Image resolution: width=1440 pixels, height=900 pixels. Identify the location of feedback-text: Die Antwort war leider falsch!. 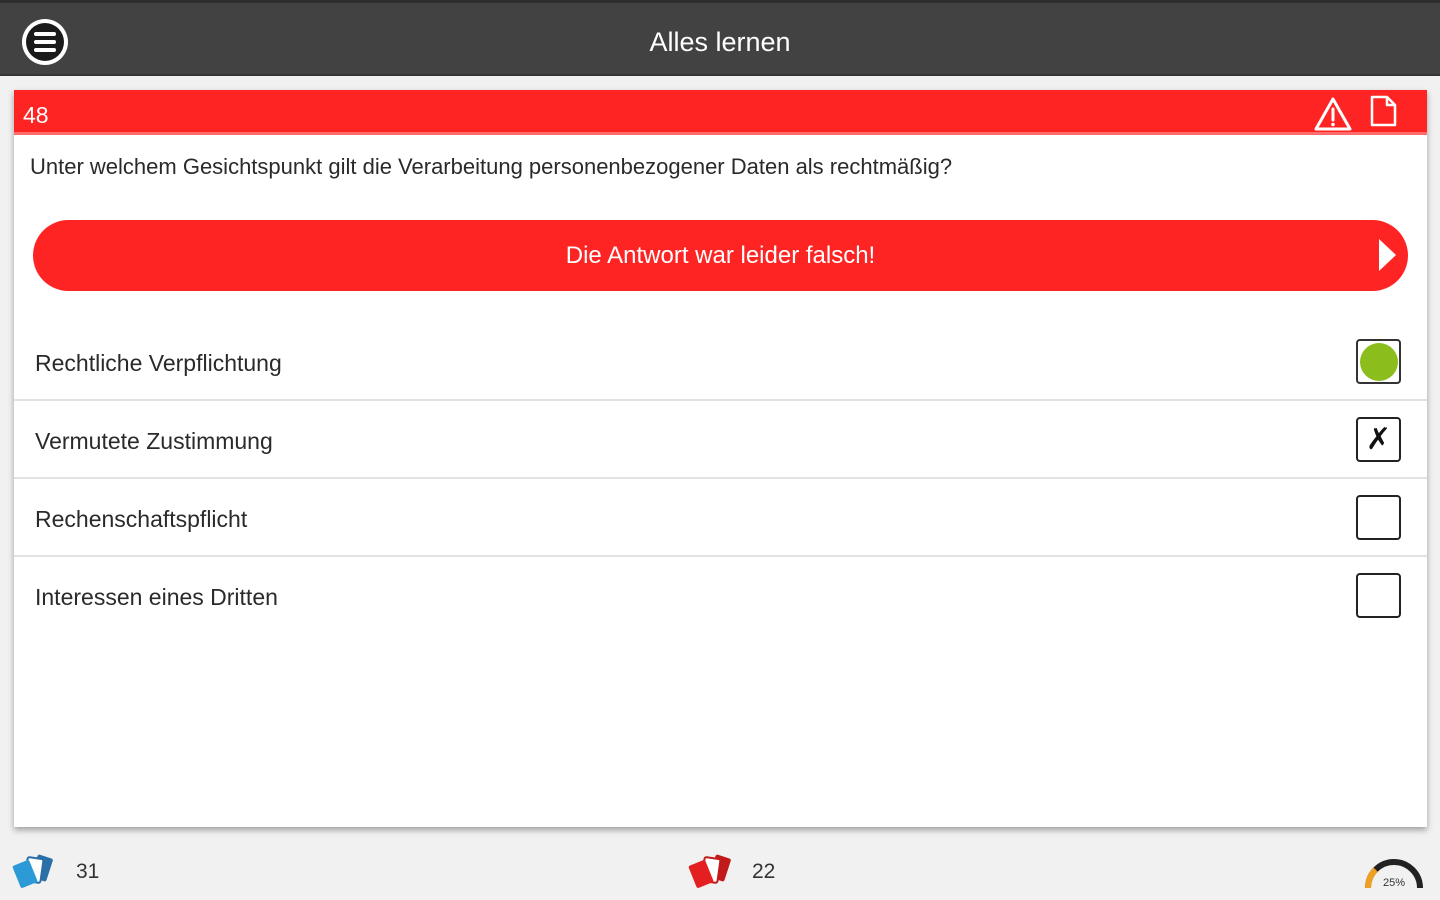
(720, 255).